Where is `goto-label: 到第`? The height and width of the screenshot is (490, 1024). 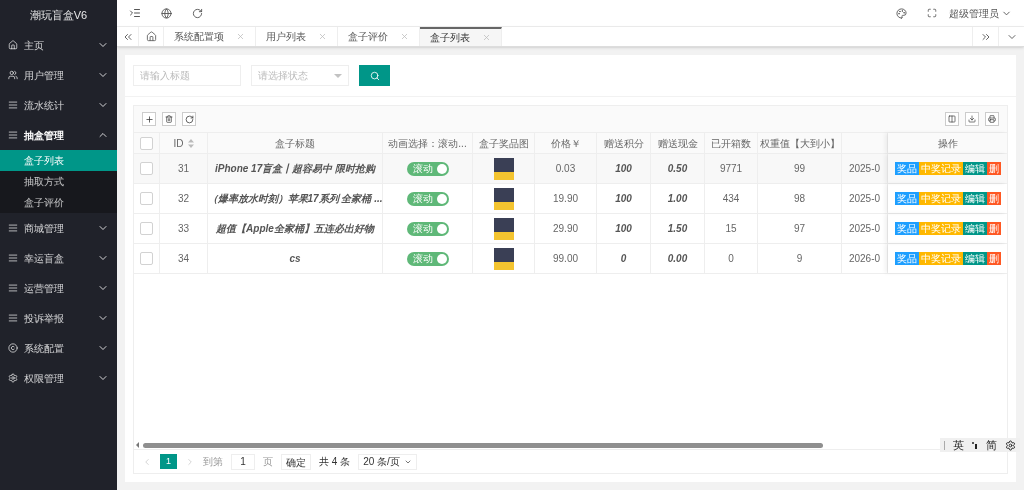 goto-label: 到第 is located at coordinates (213, 462).